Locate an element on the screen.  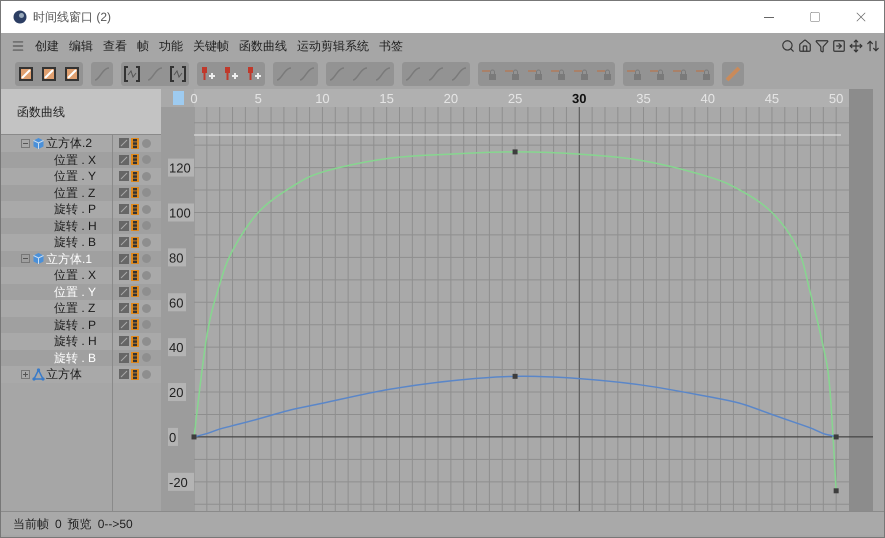
track-label: 立方体 is located at coordinates (64, 374).